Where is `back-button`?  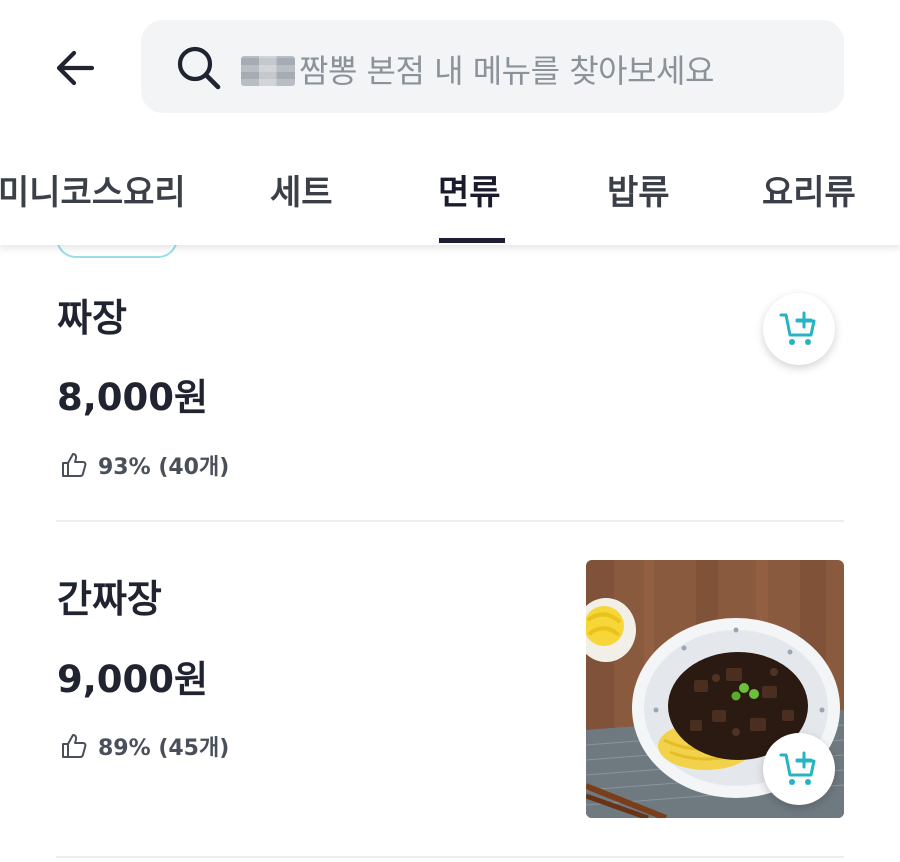 back-button is located at coordinates (76, 68).